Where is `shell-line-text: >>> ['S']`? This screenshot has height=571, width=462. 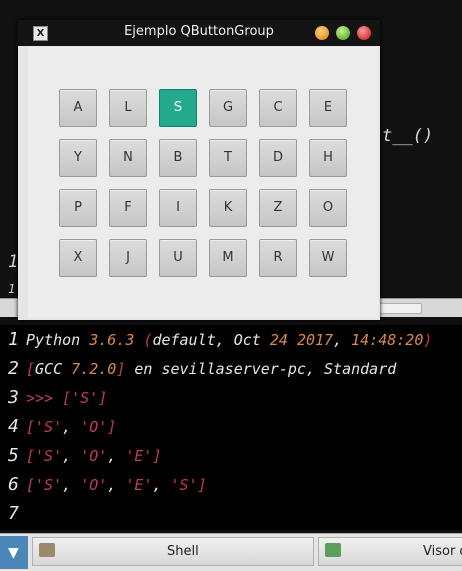
shell-line-text: >>> ['S'] is located at coordinates (67, 398).